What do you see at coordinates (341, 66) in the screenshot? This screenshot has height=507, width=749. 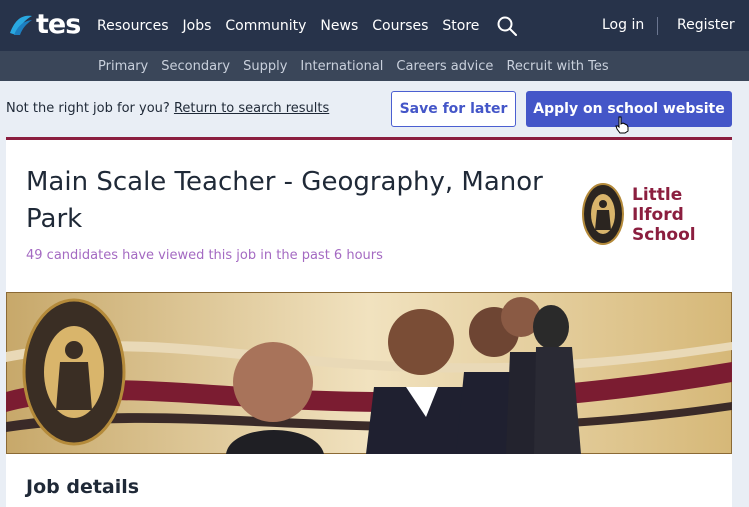 I see `subnav-international: International` at bounding box center [341, 66].